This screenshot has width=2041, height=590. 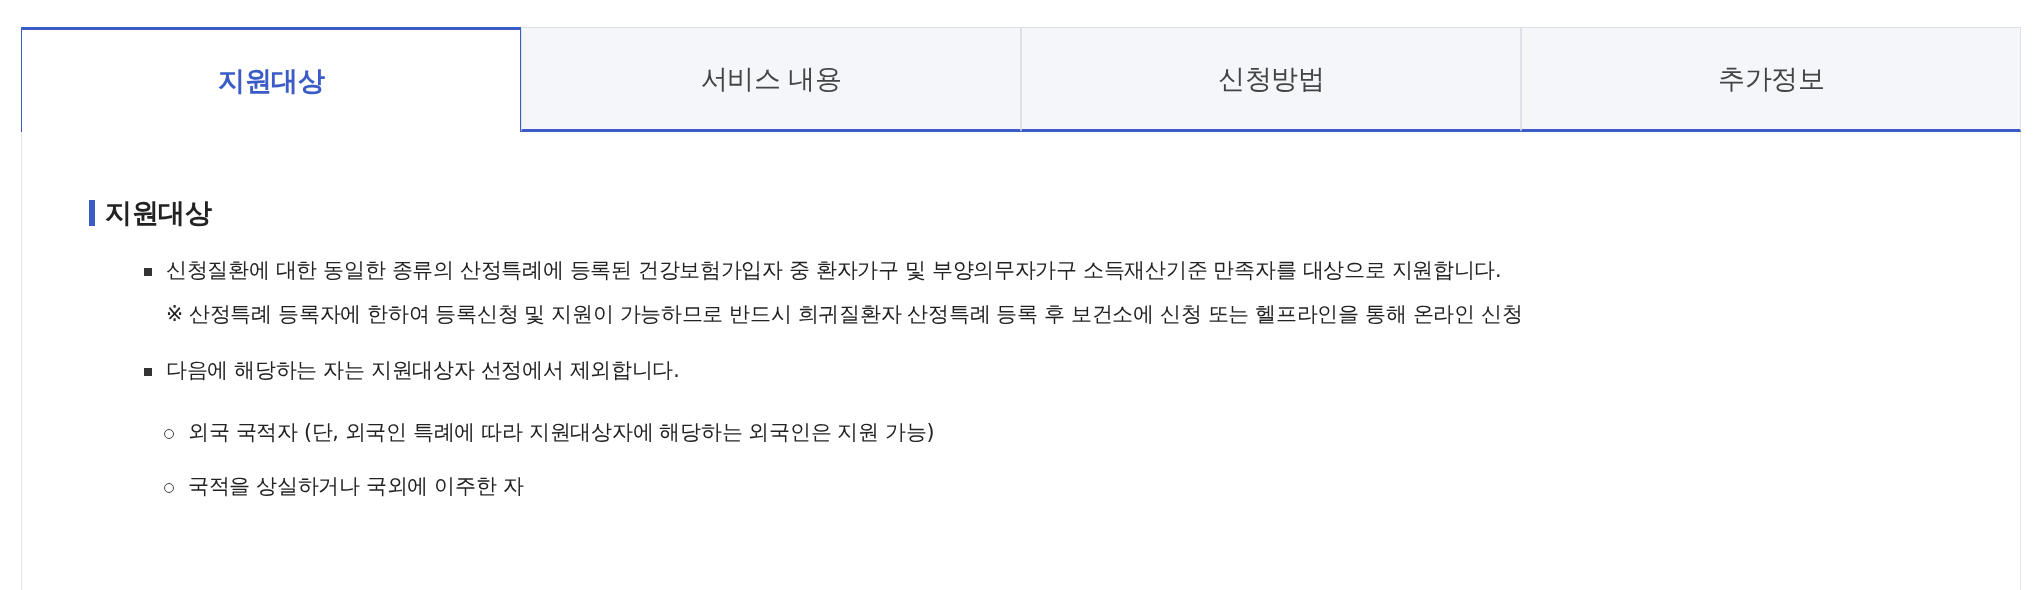 I want to click on sub-item-text: 국적을 상실하거나 국외에 이주한 자, so click(x=356, y=486).